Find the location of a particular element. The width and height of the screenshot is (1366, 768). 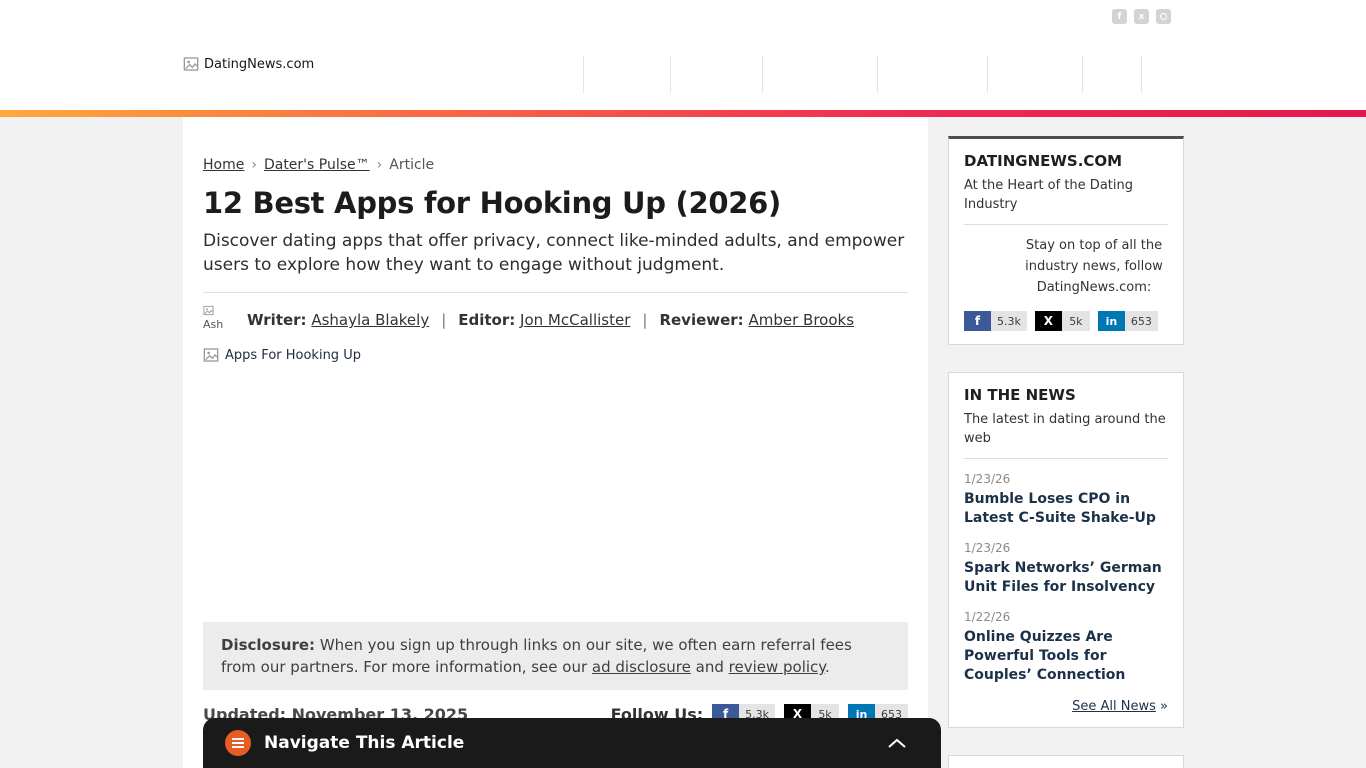

about-subtitle: At the Heart of the Dating Industry is located at coordinates (1048, 195).